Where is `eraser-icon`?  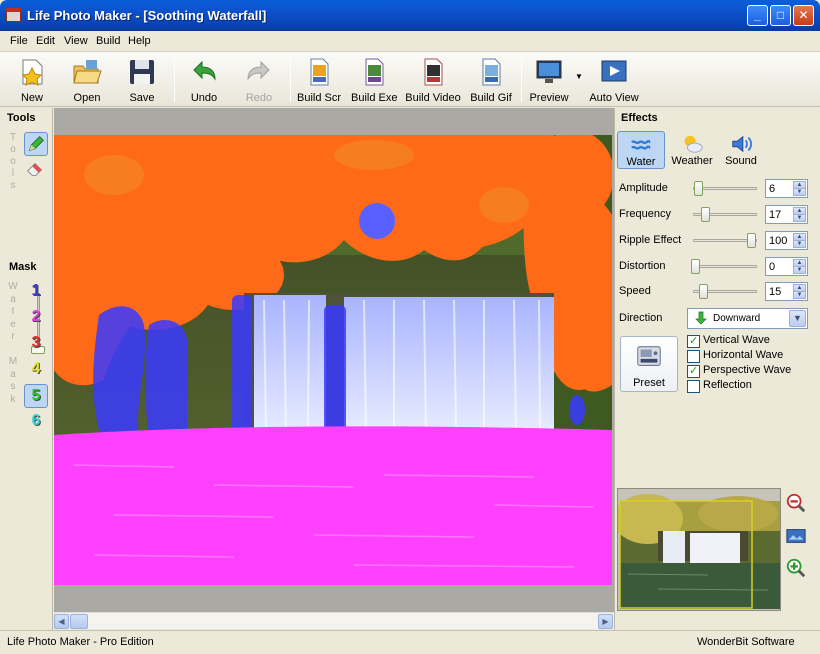 eraser-icon is located at coordinates (35, 169).